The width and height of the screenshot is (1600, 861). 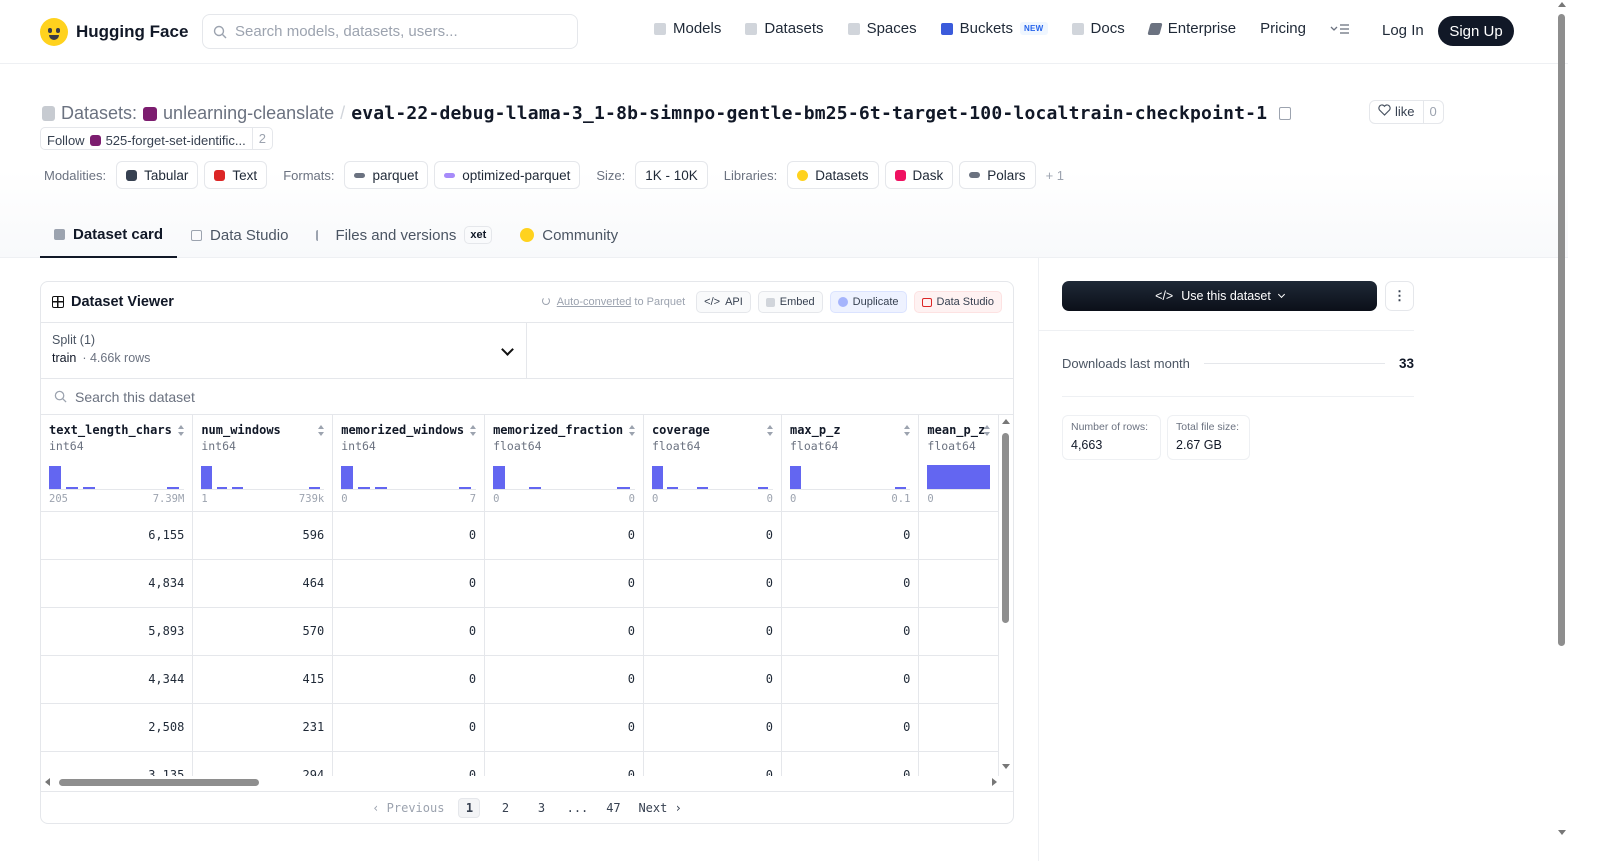 I want to click on page-1-button: 1, so click(x=469, y=808).